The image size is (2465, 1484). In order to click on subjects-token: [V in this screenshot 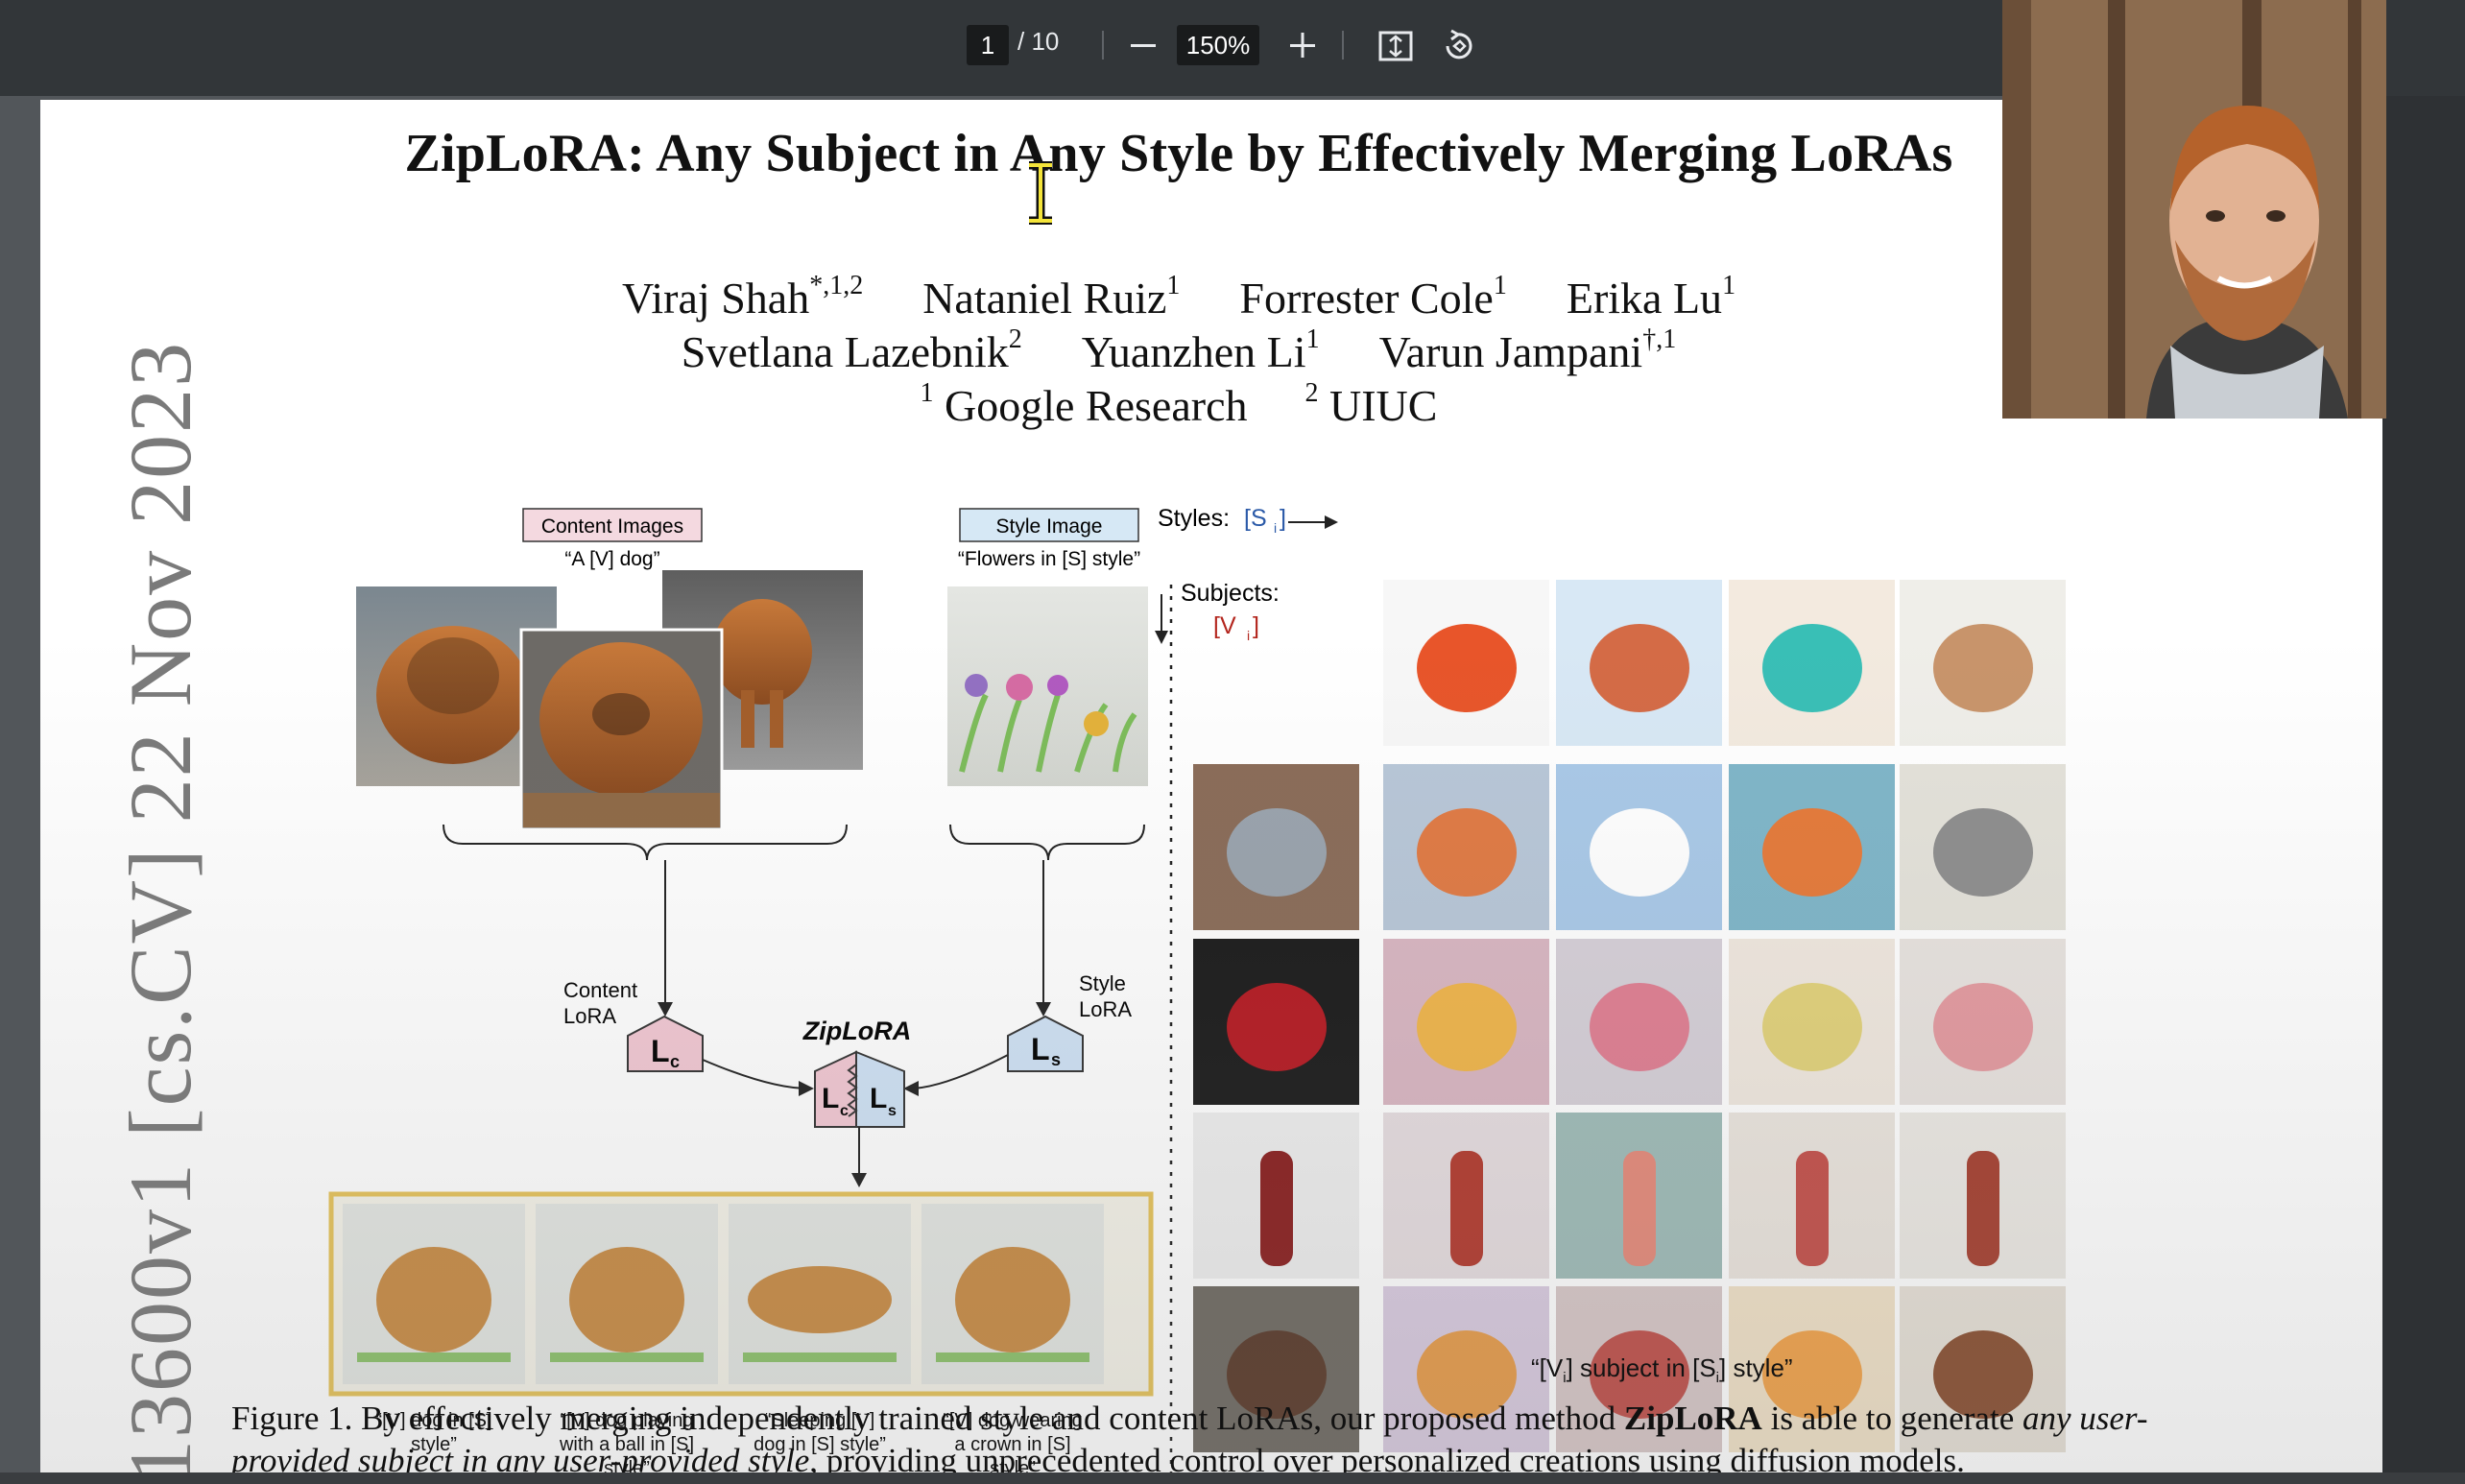, I will do `click(1224, 625)`.